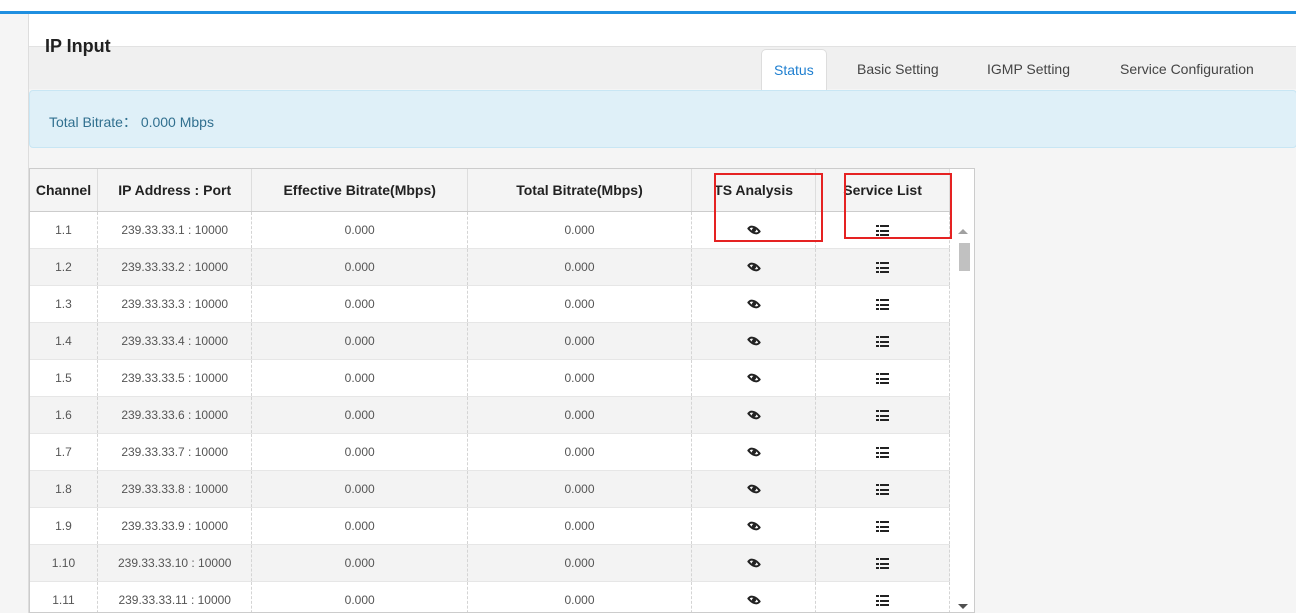 The width and height of the screenshot is (1296, 613). Describe the element at coordinates (359, 190) in the screenshot. I see `header-effective-bitrate: Effective Bitrate(Mbps)` at that location.